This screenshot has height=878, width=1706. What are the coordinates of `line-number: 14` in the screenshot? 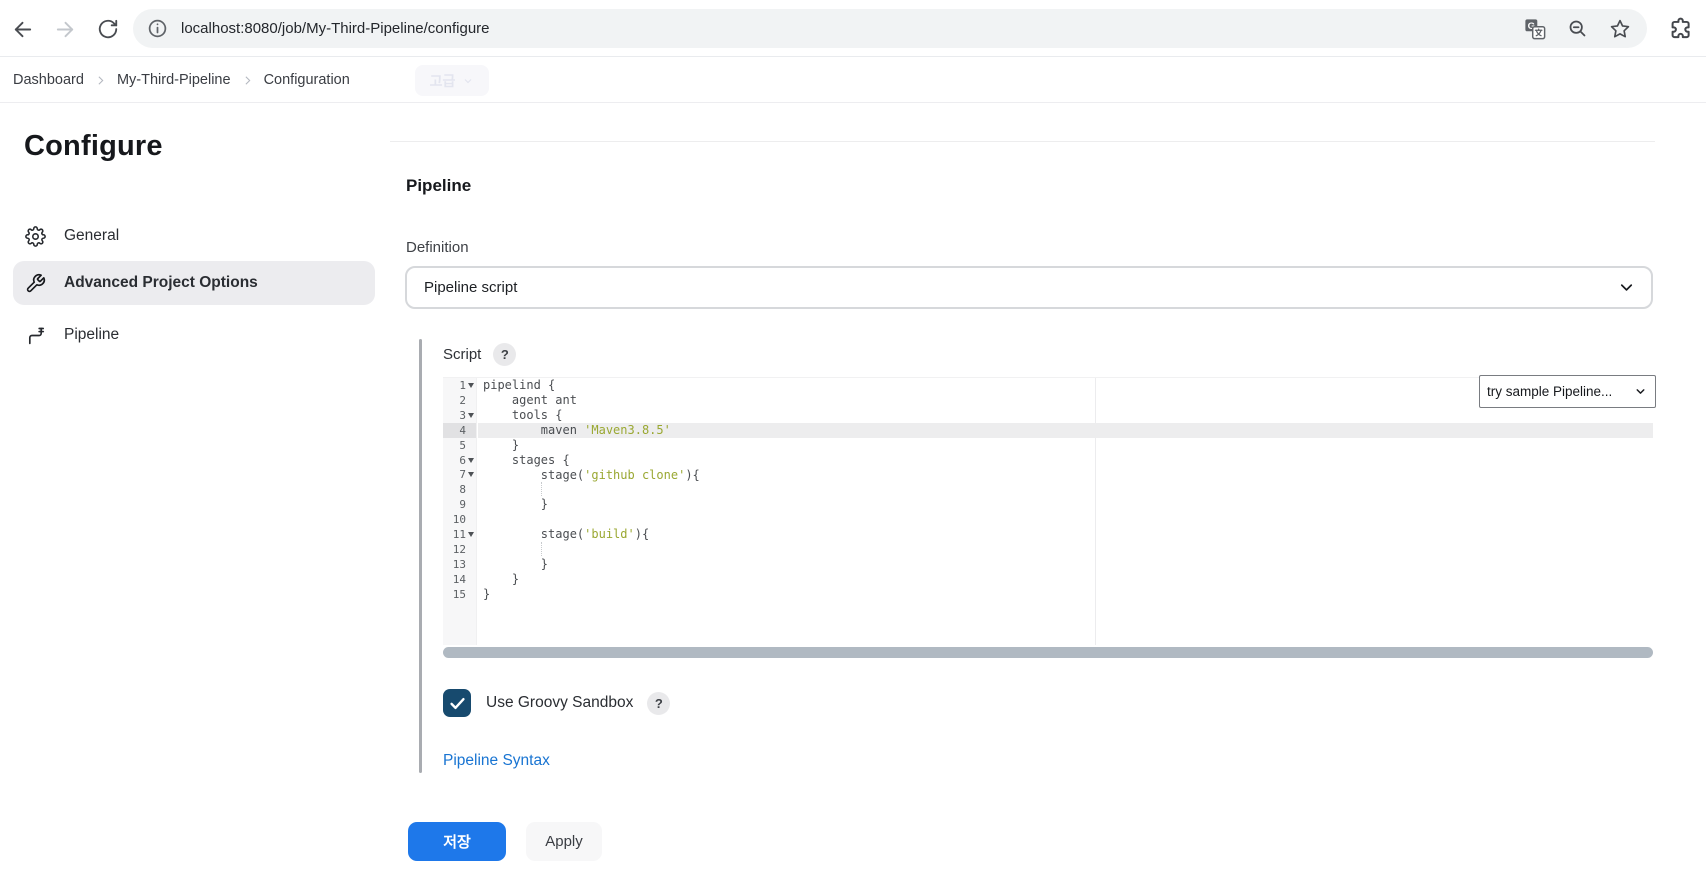 It's located at (459, 579).